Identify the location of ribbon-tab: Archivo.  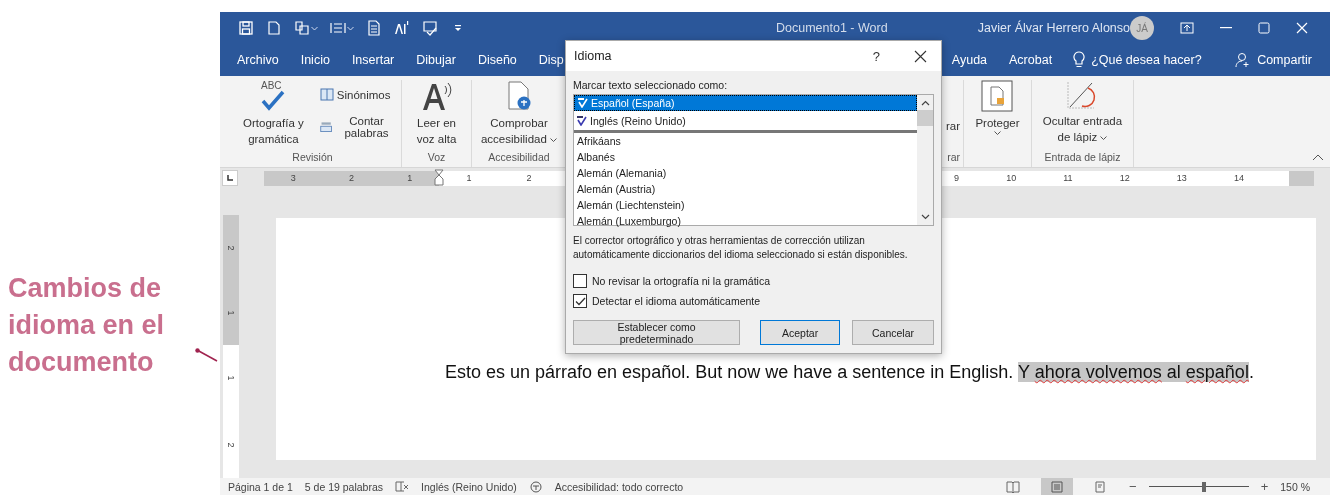
(258, 60).